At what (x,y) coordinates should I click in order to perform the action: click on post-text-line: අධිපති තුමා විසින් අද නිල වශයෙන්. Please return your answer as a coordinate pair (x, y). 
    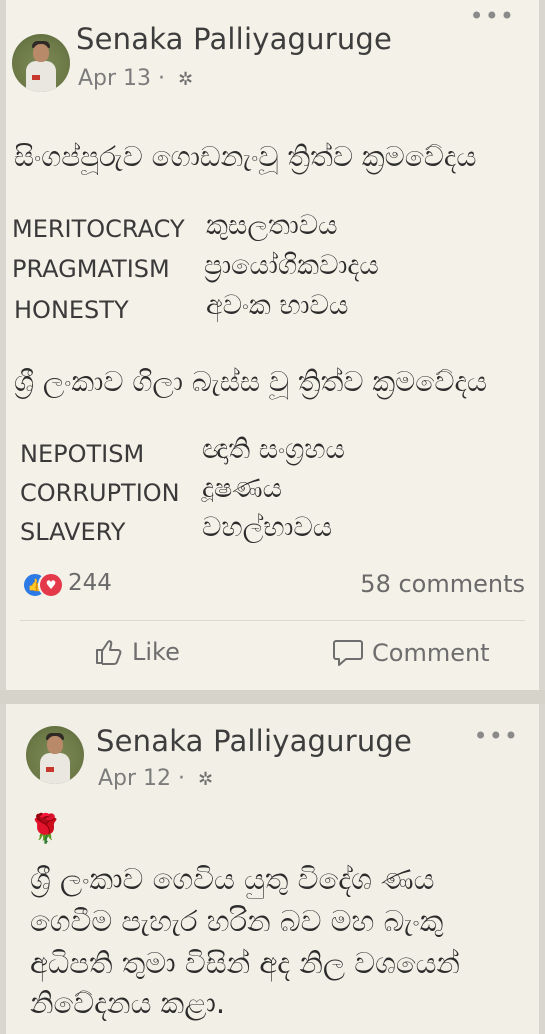
    Looking at the image, I should click on (245, 963).